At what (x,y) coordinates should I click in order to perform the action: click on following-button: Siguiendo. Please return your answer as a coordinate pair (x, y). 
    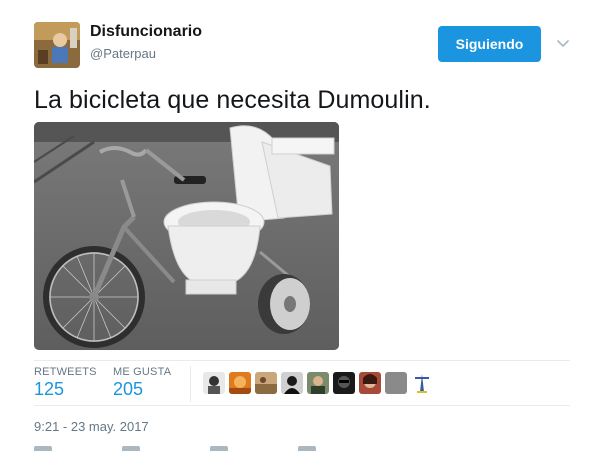
    Looking at the image, I should click on (489, 44).